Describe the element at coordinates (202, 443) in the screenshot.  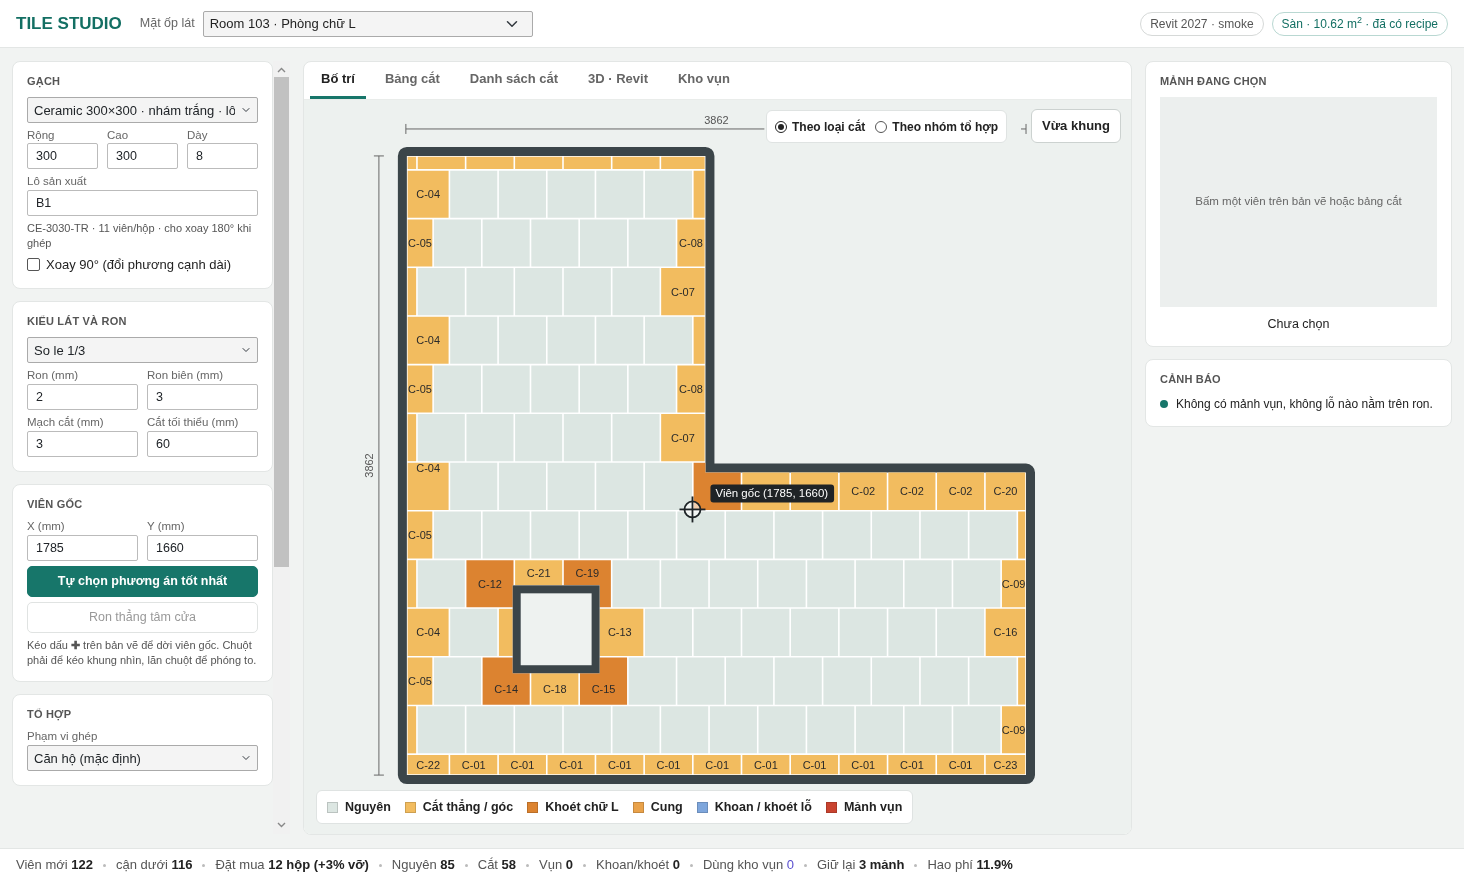
I see `input-field: 60` at that location.